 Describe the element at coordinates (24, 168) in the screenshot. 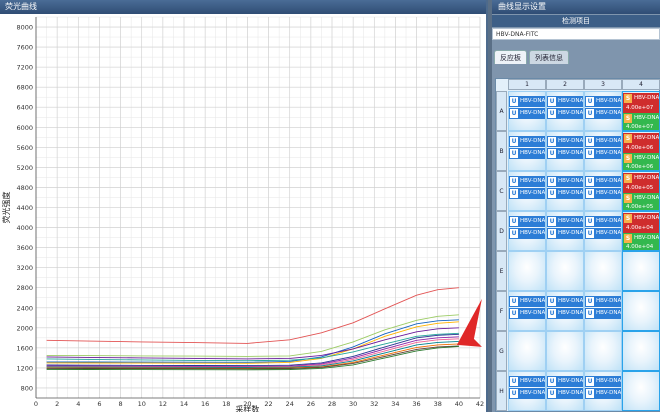

I see `y-tick-label: 5200` at that location.